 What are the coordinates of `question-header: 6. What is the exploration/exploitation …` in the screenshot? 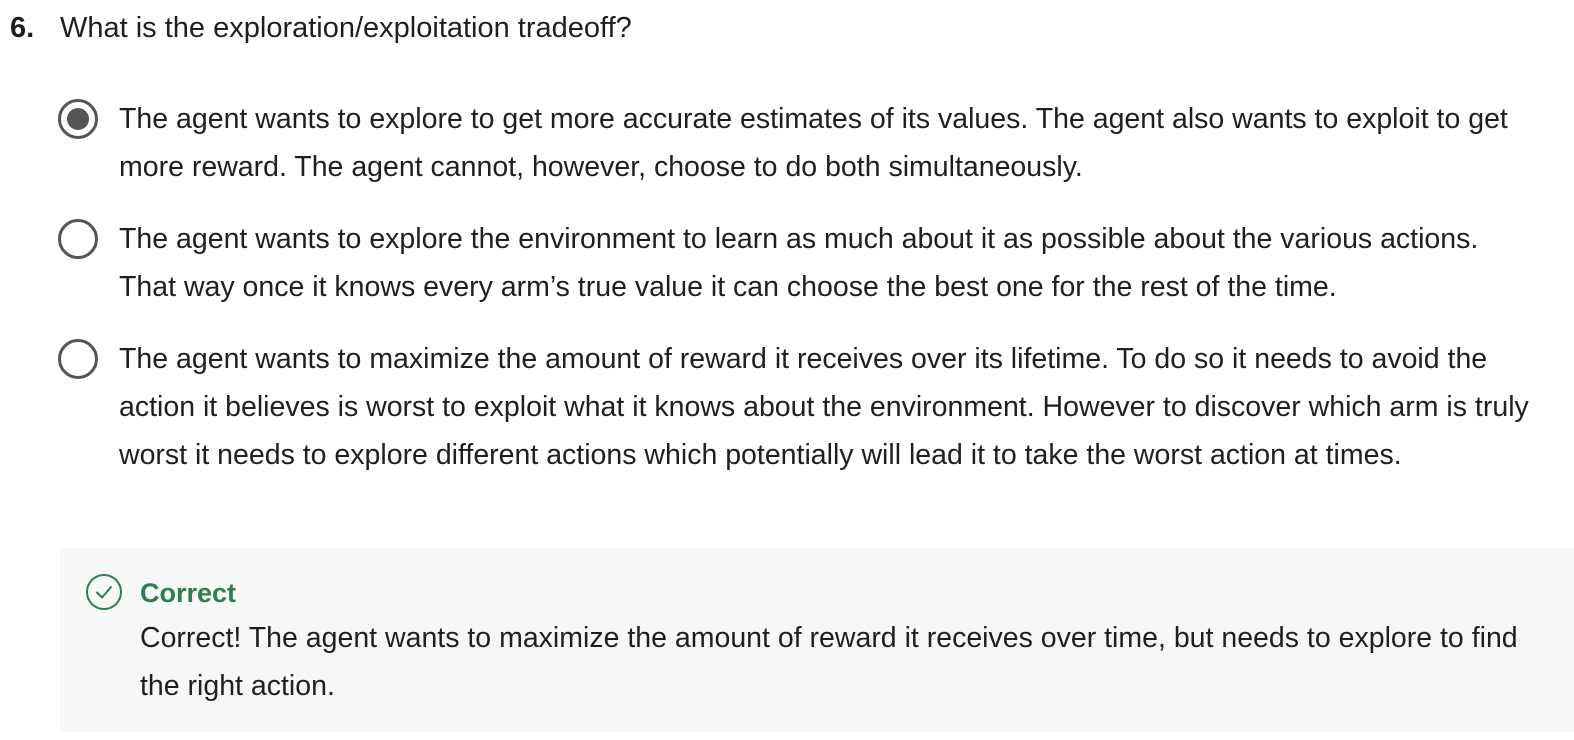 It's located at (321, 28).